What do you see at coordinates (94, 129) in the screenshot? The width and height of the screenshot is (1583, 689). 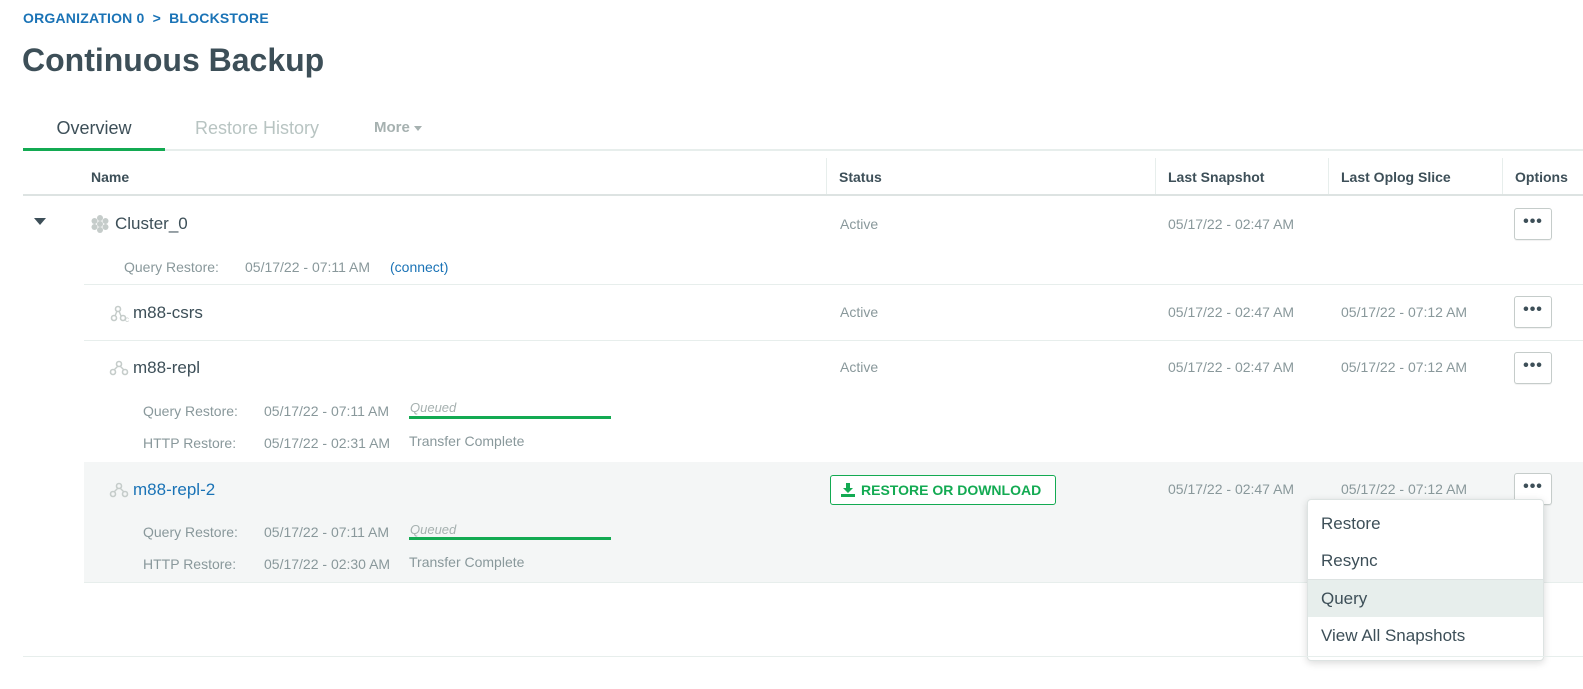 I see `tab-overview: Overview` at bounding box center [94, 129].